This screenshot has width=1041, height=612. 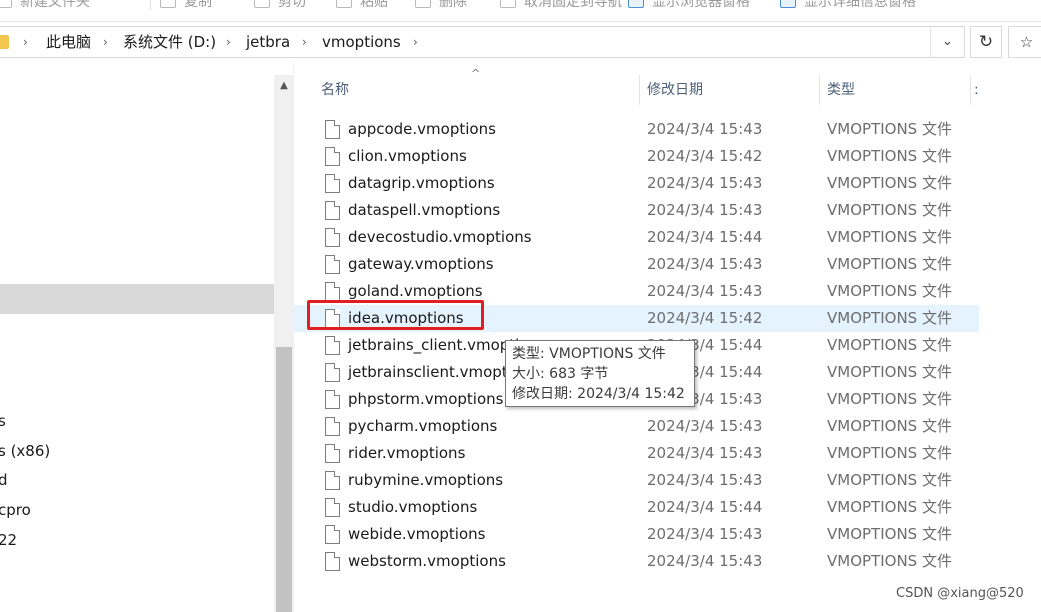 What do you see at coordinates (421, 264) in the screenshot?
I see `file-name: gateway.vmoptions` at bounding box center [421, 264].